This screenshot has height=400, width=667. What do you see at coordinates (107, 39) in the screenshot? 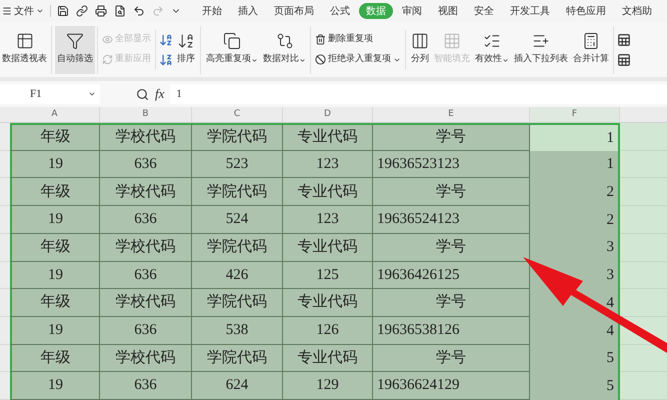
I see `eye-icon` at bounding box center [107, 39].